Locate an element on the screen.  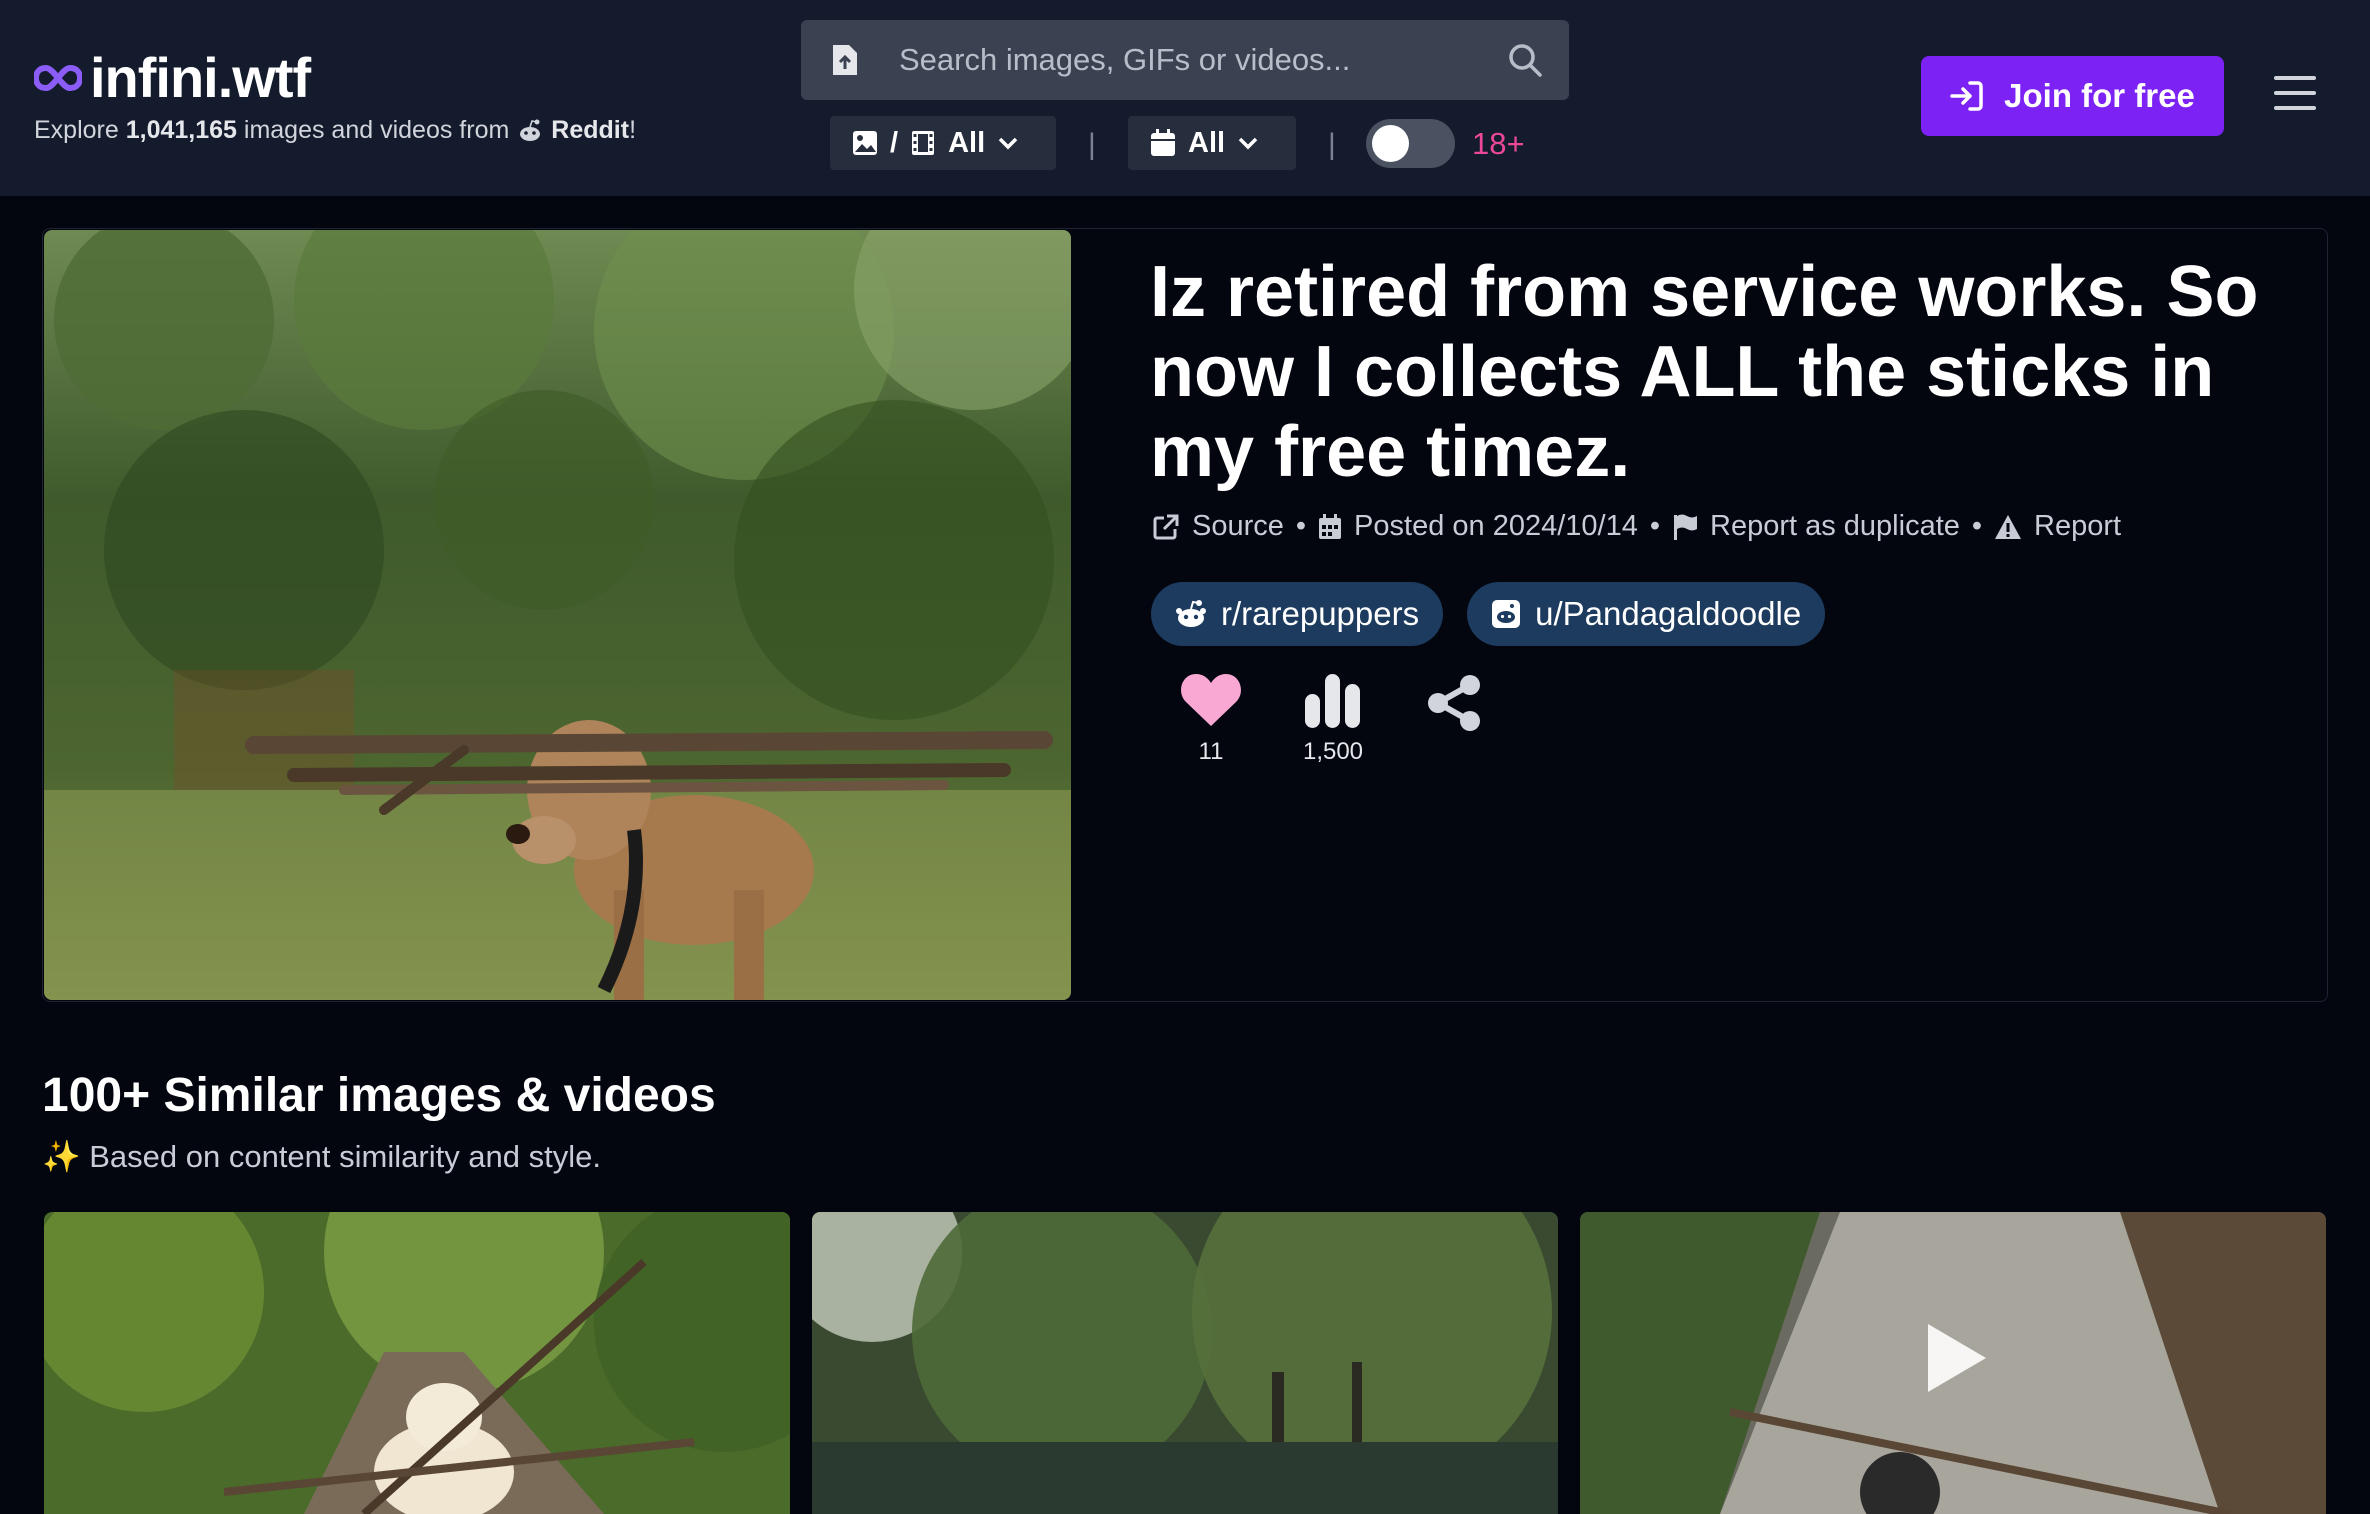
views-stat: 1,500 is located at coordinates (1333, 719).